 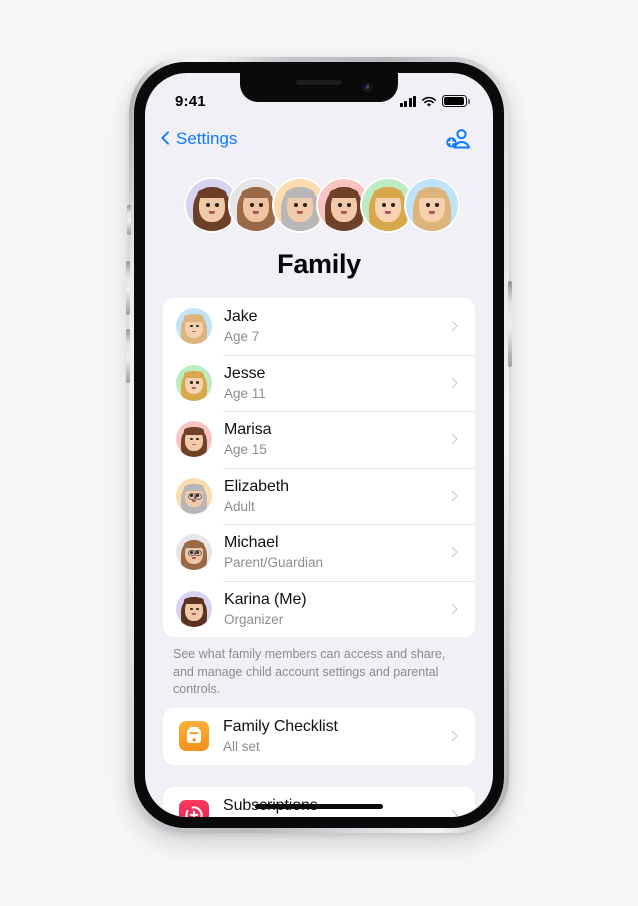 What do you see at coordinates (256, 486) in the screenshot?
I see `member-name: Elizabeth` at bounding box center [256, 486].